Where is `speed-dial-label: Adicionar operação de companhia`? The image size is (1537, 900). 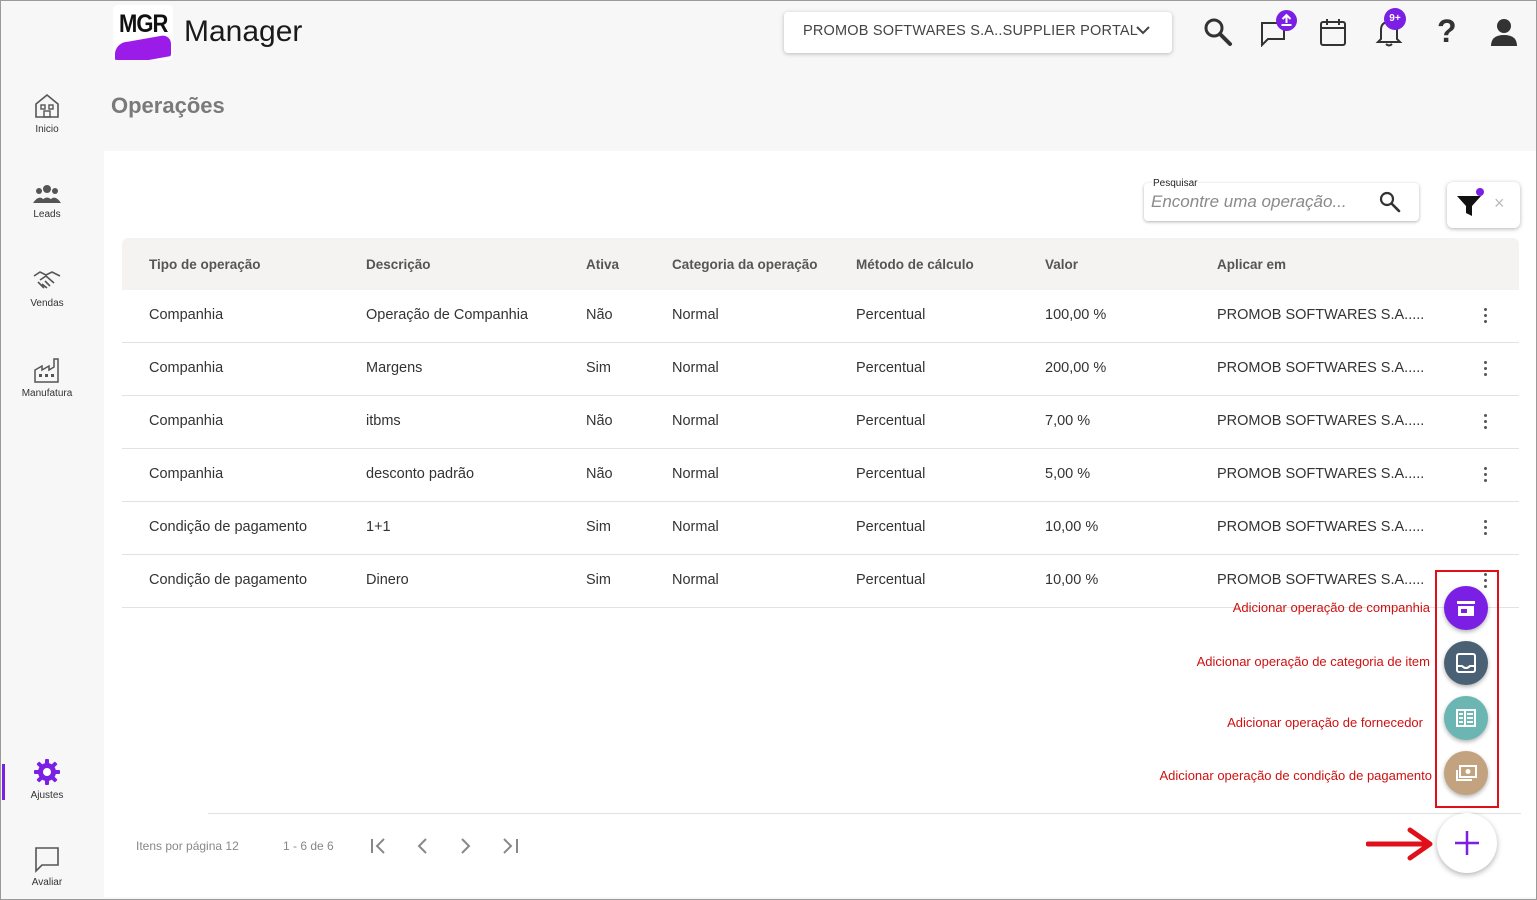
speed-dial-label: Adicionar operação de companhia is located at coordinates (1331, 607).